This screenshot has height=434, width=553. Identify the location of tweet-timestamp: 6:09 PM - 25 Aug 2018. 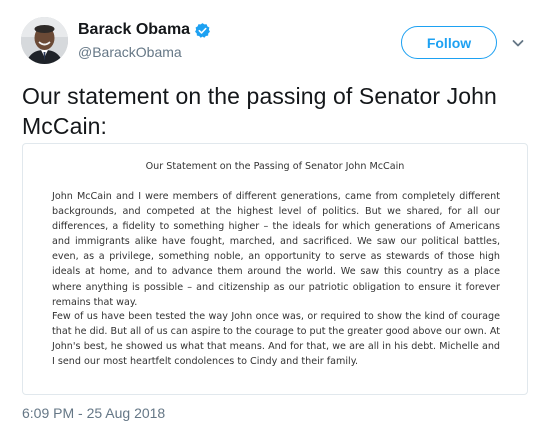
(93, 413).